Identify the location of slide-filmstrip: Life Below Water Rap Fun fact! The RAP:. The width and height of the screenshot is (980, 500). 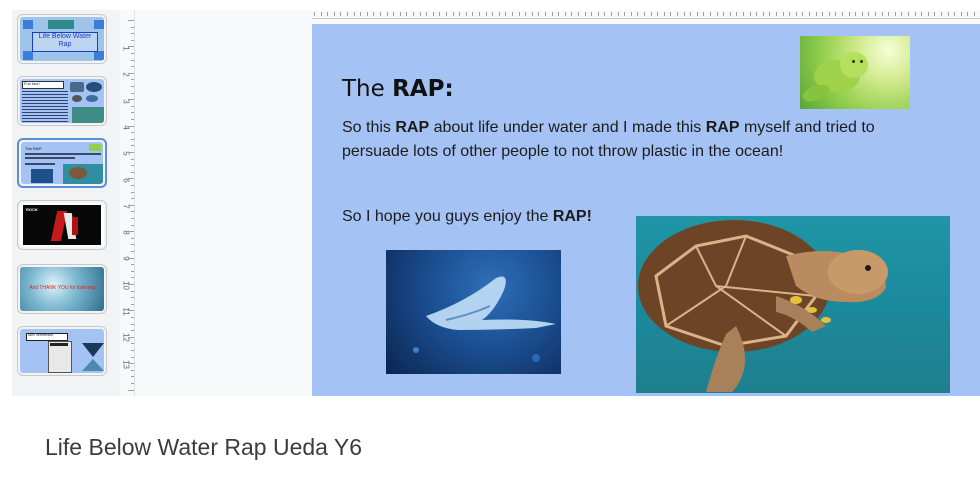
(66, 203).